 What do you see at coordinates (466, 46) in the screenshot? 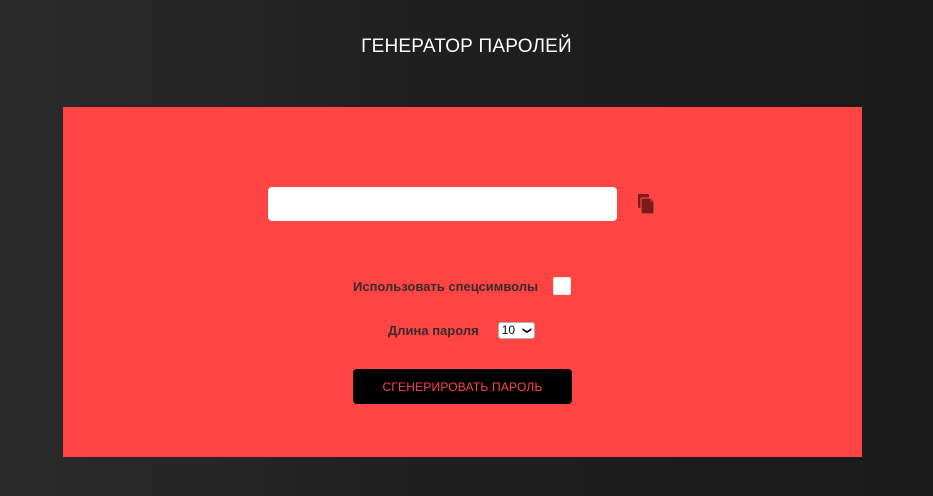
I see `page-title: ГЕНЕРАТОР ПАРОЛЕЙ` at bounding box center [466, 46].